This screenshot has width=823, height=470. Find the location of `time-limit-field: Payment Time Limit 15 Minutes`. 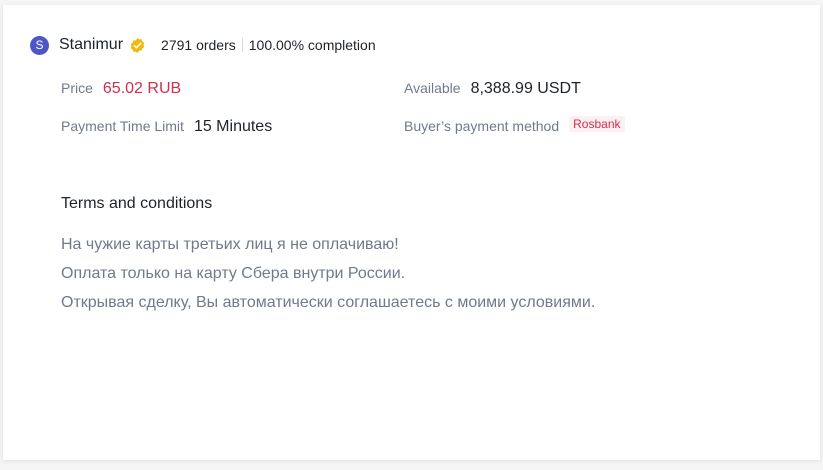

time-limit-field: Payment Time Limit 15 Minutes is located at coordinates (166, 127).